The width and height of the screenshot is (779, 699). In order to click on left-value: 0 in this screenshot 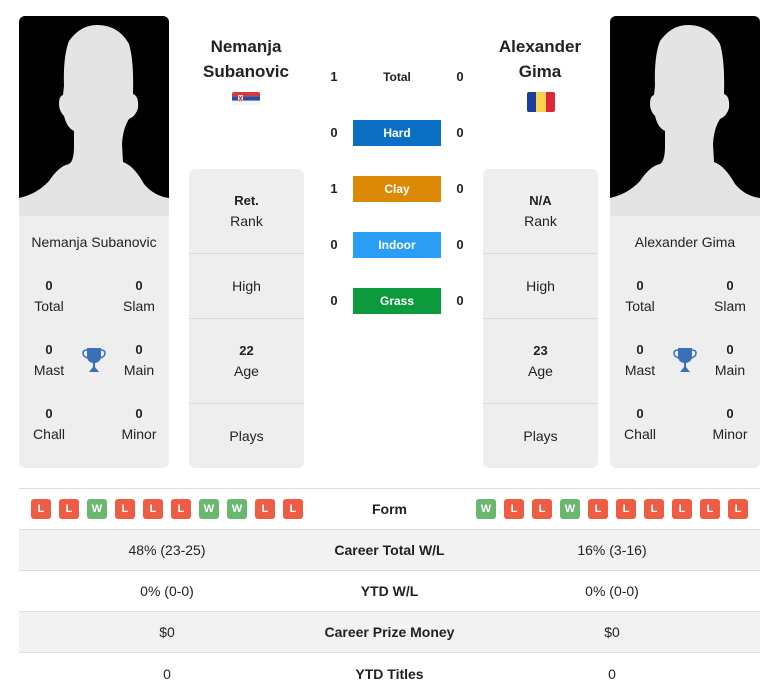, I will do `click(167, 673)`.